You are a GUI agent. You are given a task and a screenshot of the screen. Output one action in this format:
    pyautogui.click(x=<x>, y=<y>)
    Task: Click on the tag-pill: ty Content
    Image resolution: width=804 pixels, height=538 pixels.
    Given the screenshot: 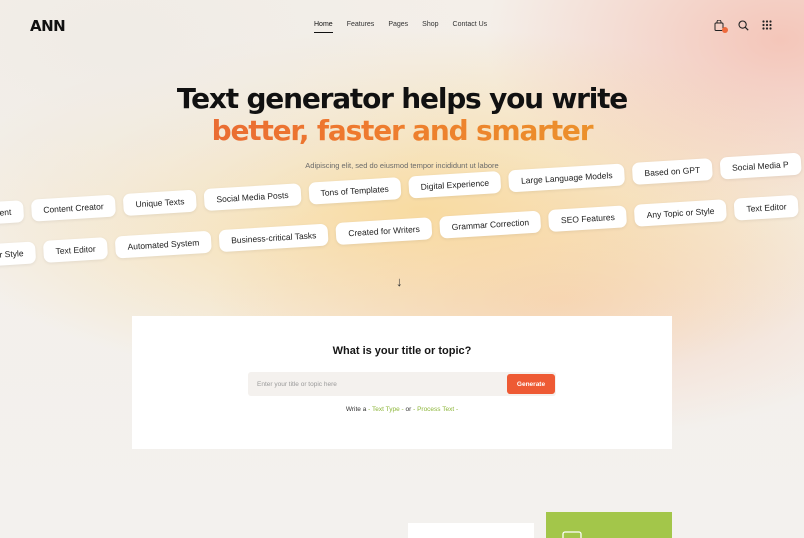 What is the action you would take?
    pyautogui.click(x=12, y=213)
    